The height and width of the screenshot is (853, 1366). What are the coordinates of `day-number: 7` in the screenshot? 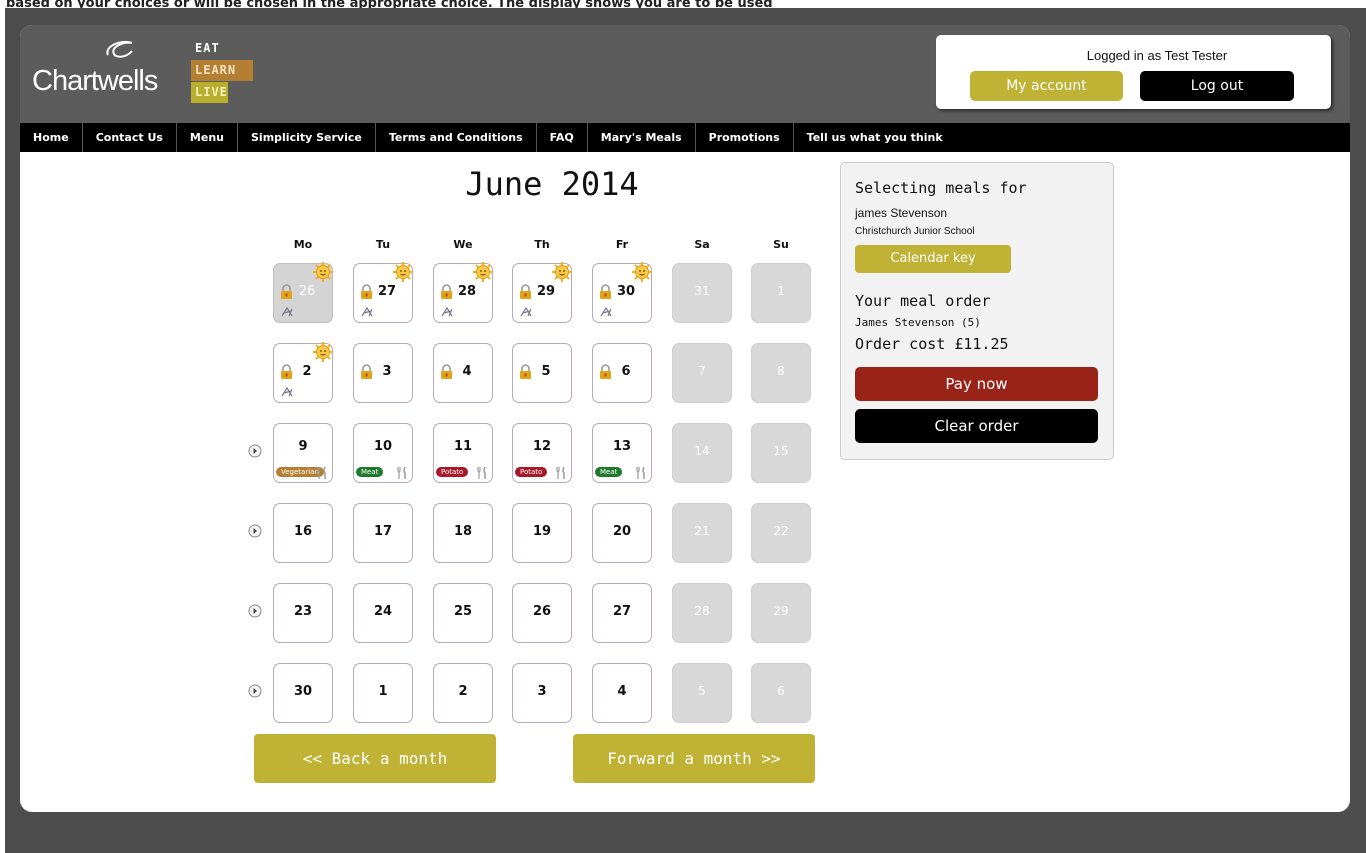 It's located at (702, 371).